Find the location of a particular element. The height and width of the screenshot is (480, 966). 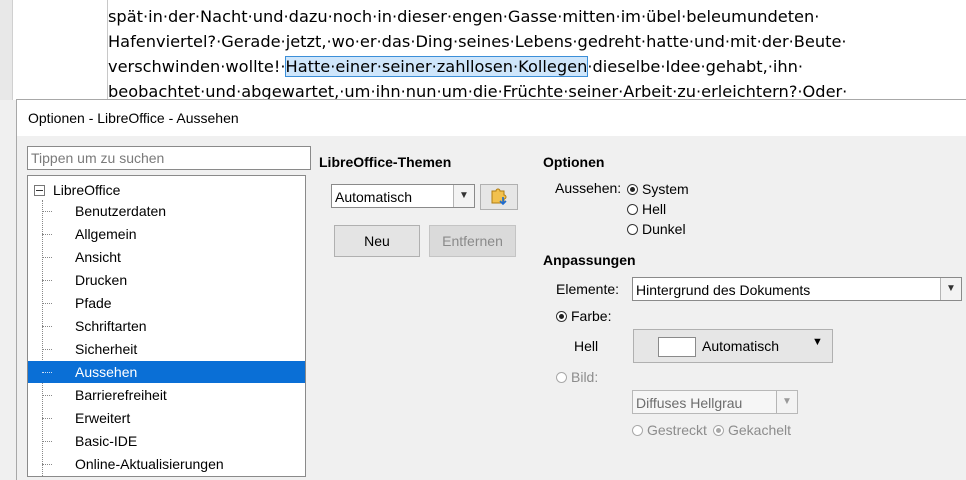

radio-label: Dunkel is located at coordinates (664, 229).